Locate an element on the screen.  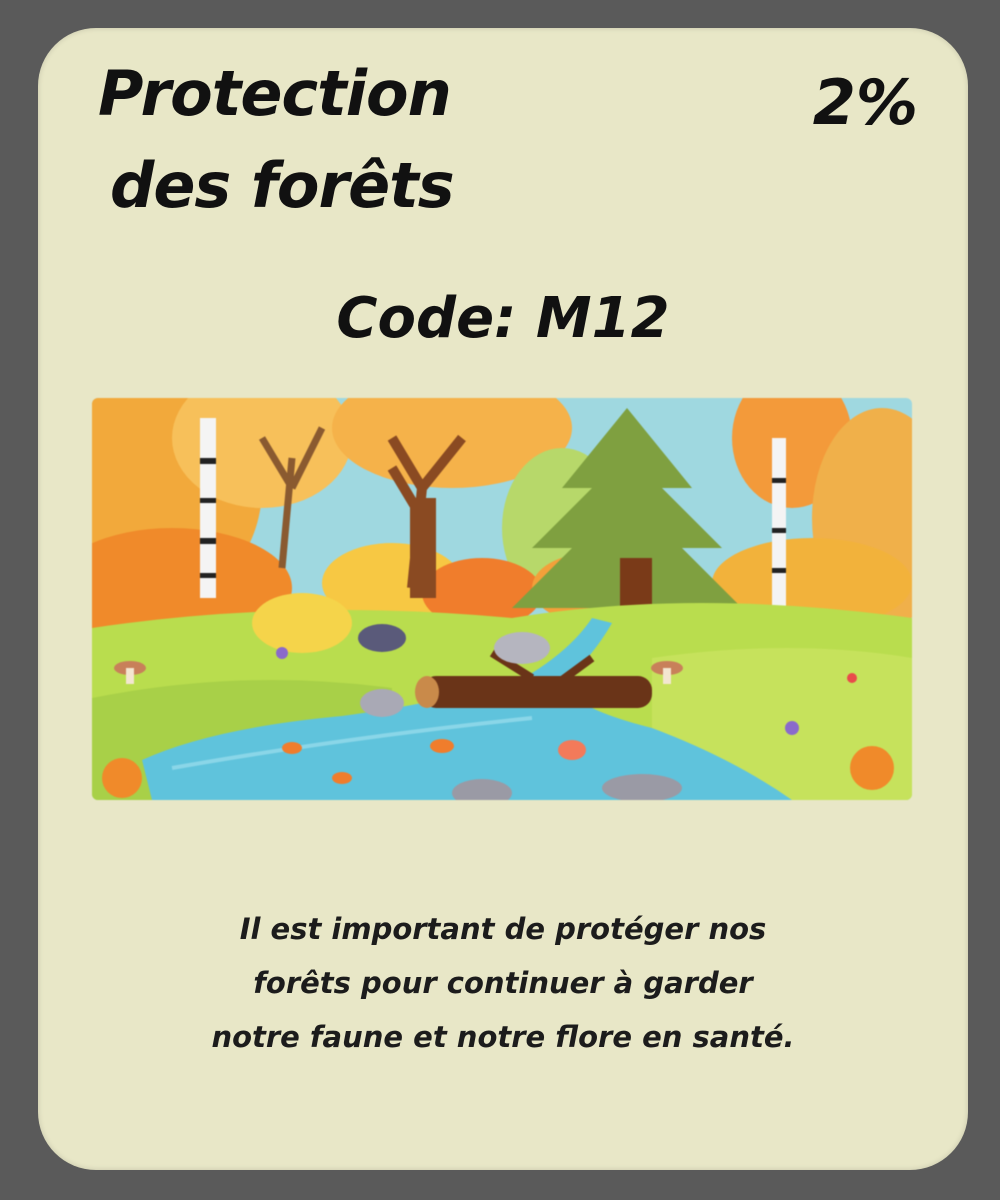
percent-value: 2% is located at coordinates (865, 102).